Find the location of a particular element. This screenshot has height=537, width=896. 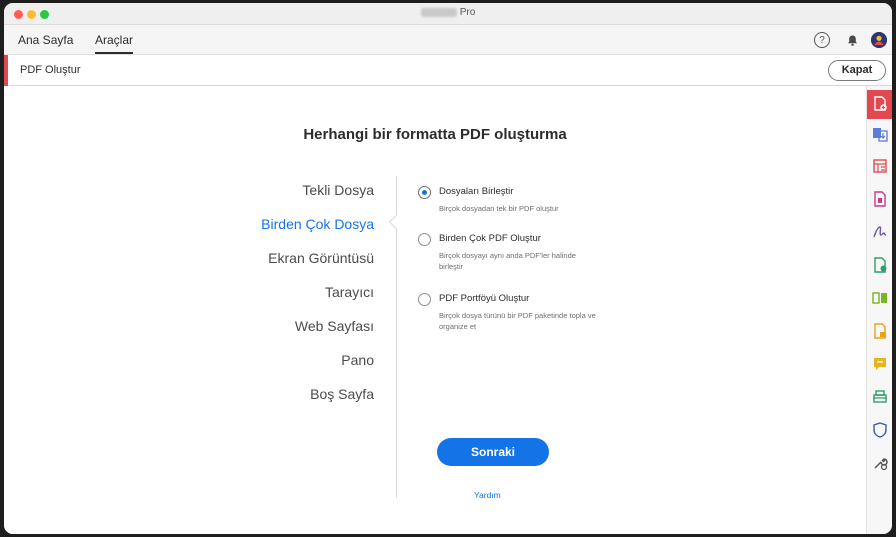

help-link: Yardım is located at coordinates (487, 495).